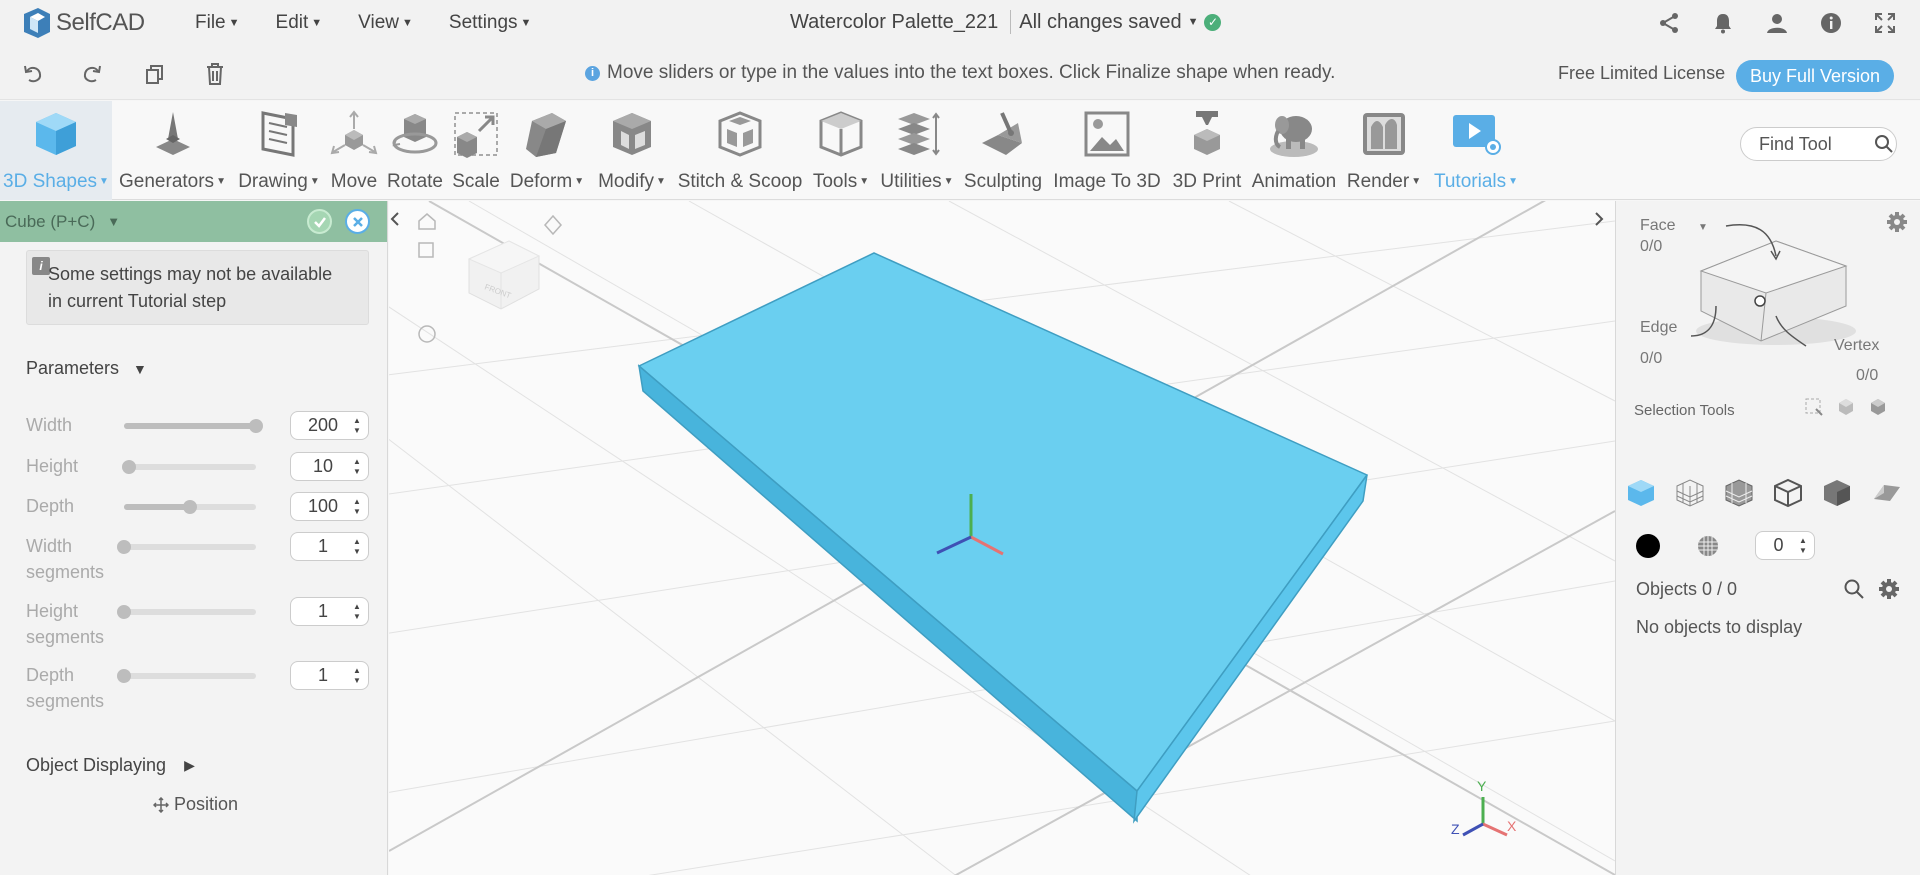 The height and width of the screenshot is (875, 1920). I want to click on tool-tools: Tools ▼, so click(841, 150).